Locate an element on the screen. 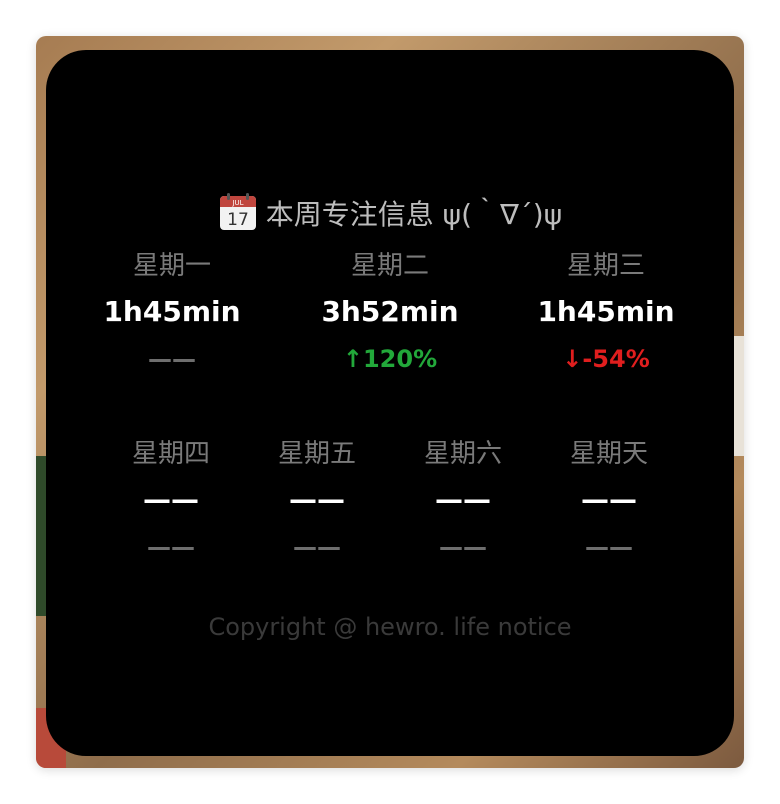 The width and height of the screenshot is (780, 804). day-cell-2: 星期二 3h52min ↑120% is located at coordinates (389, 312).